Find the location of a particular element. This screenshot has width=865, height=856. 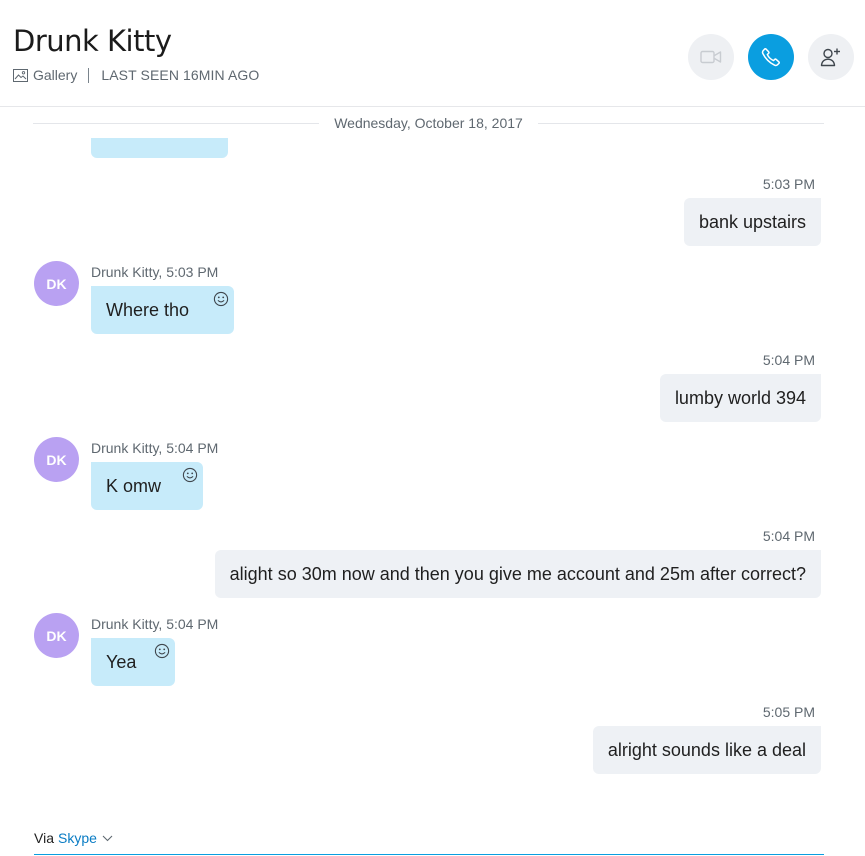

last-seen-status: LAST SEEN 16MIN AGO is located at coordinates (180, 75).